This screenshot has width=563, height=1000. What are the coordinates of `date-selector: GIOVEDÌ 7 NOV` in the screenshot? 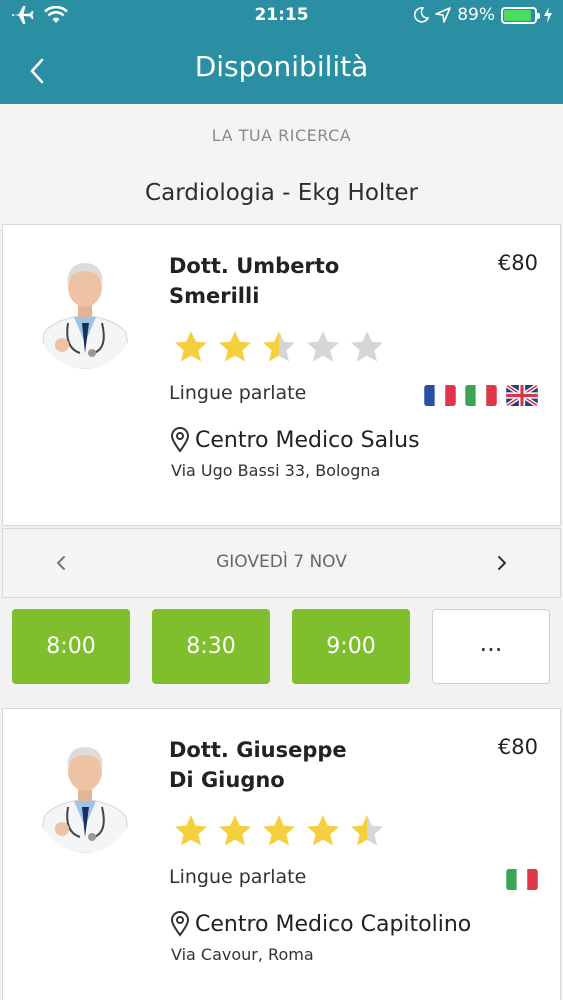 It's located at (281, 563).